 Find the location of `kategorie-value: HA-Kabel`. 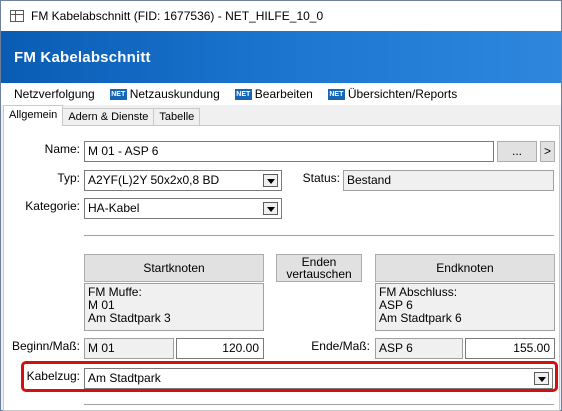

kategorie-value: HA-Kabel is located at coordinates (114, 208).